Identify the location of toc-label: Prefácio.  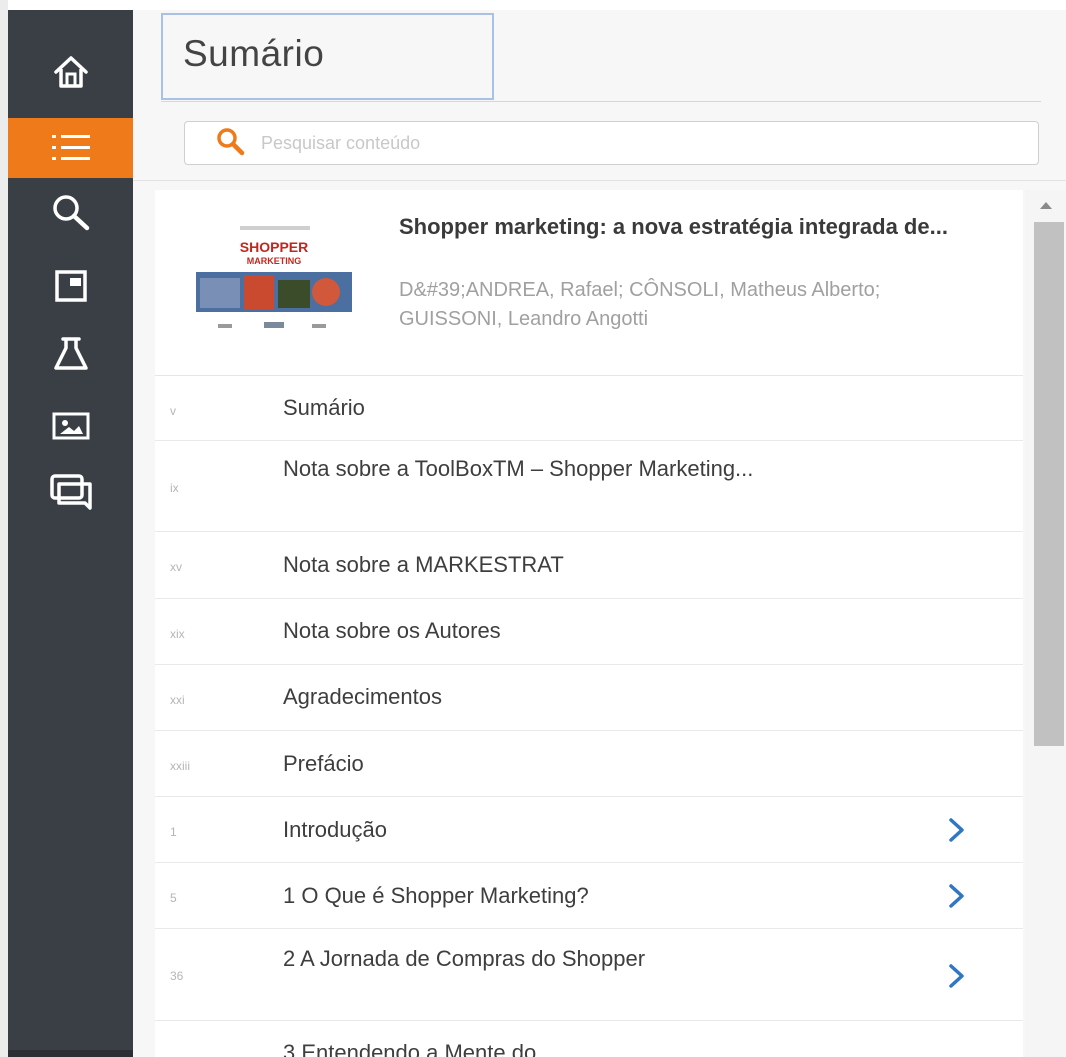
(323, 763).